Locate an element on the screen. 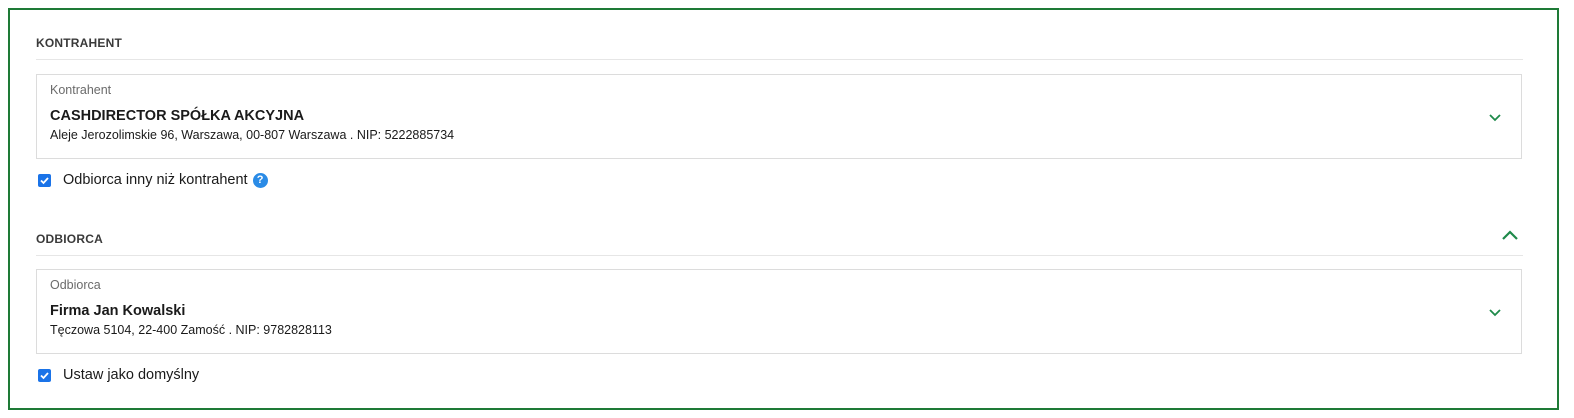  chevron-up-icon is located at coordinates (1510, 235).